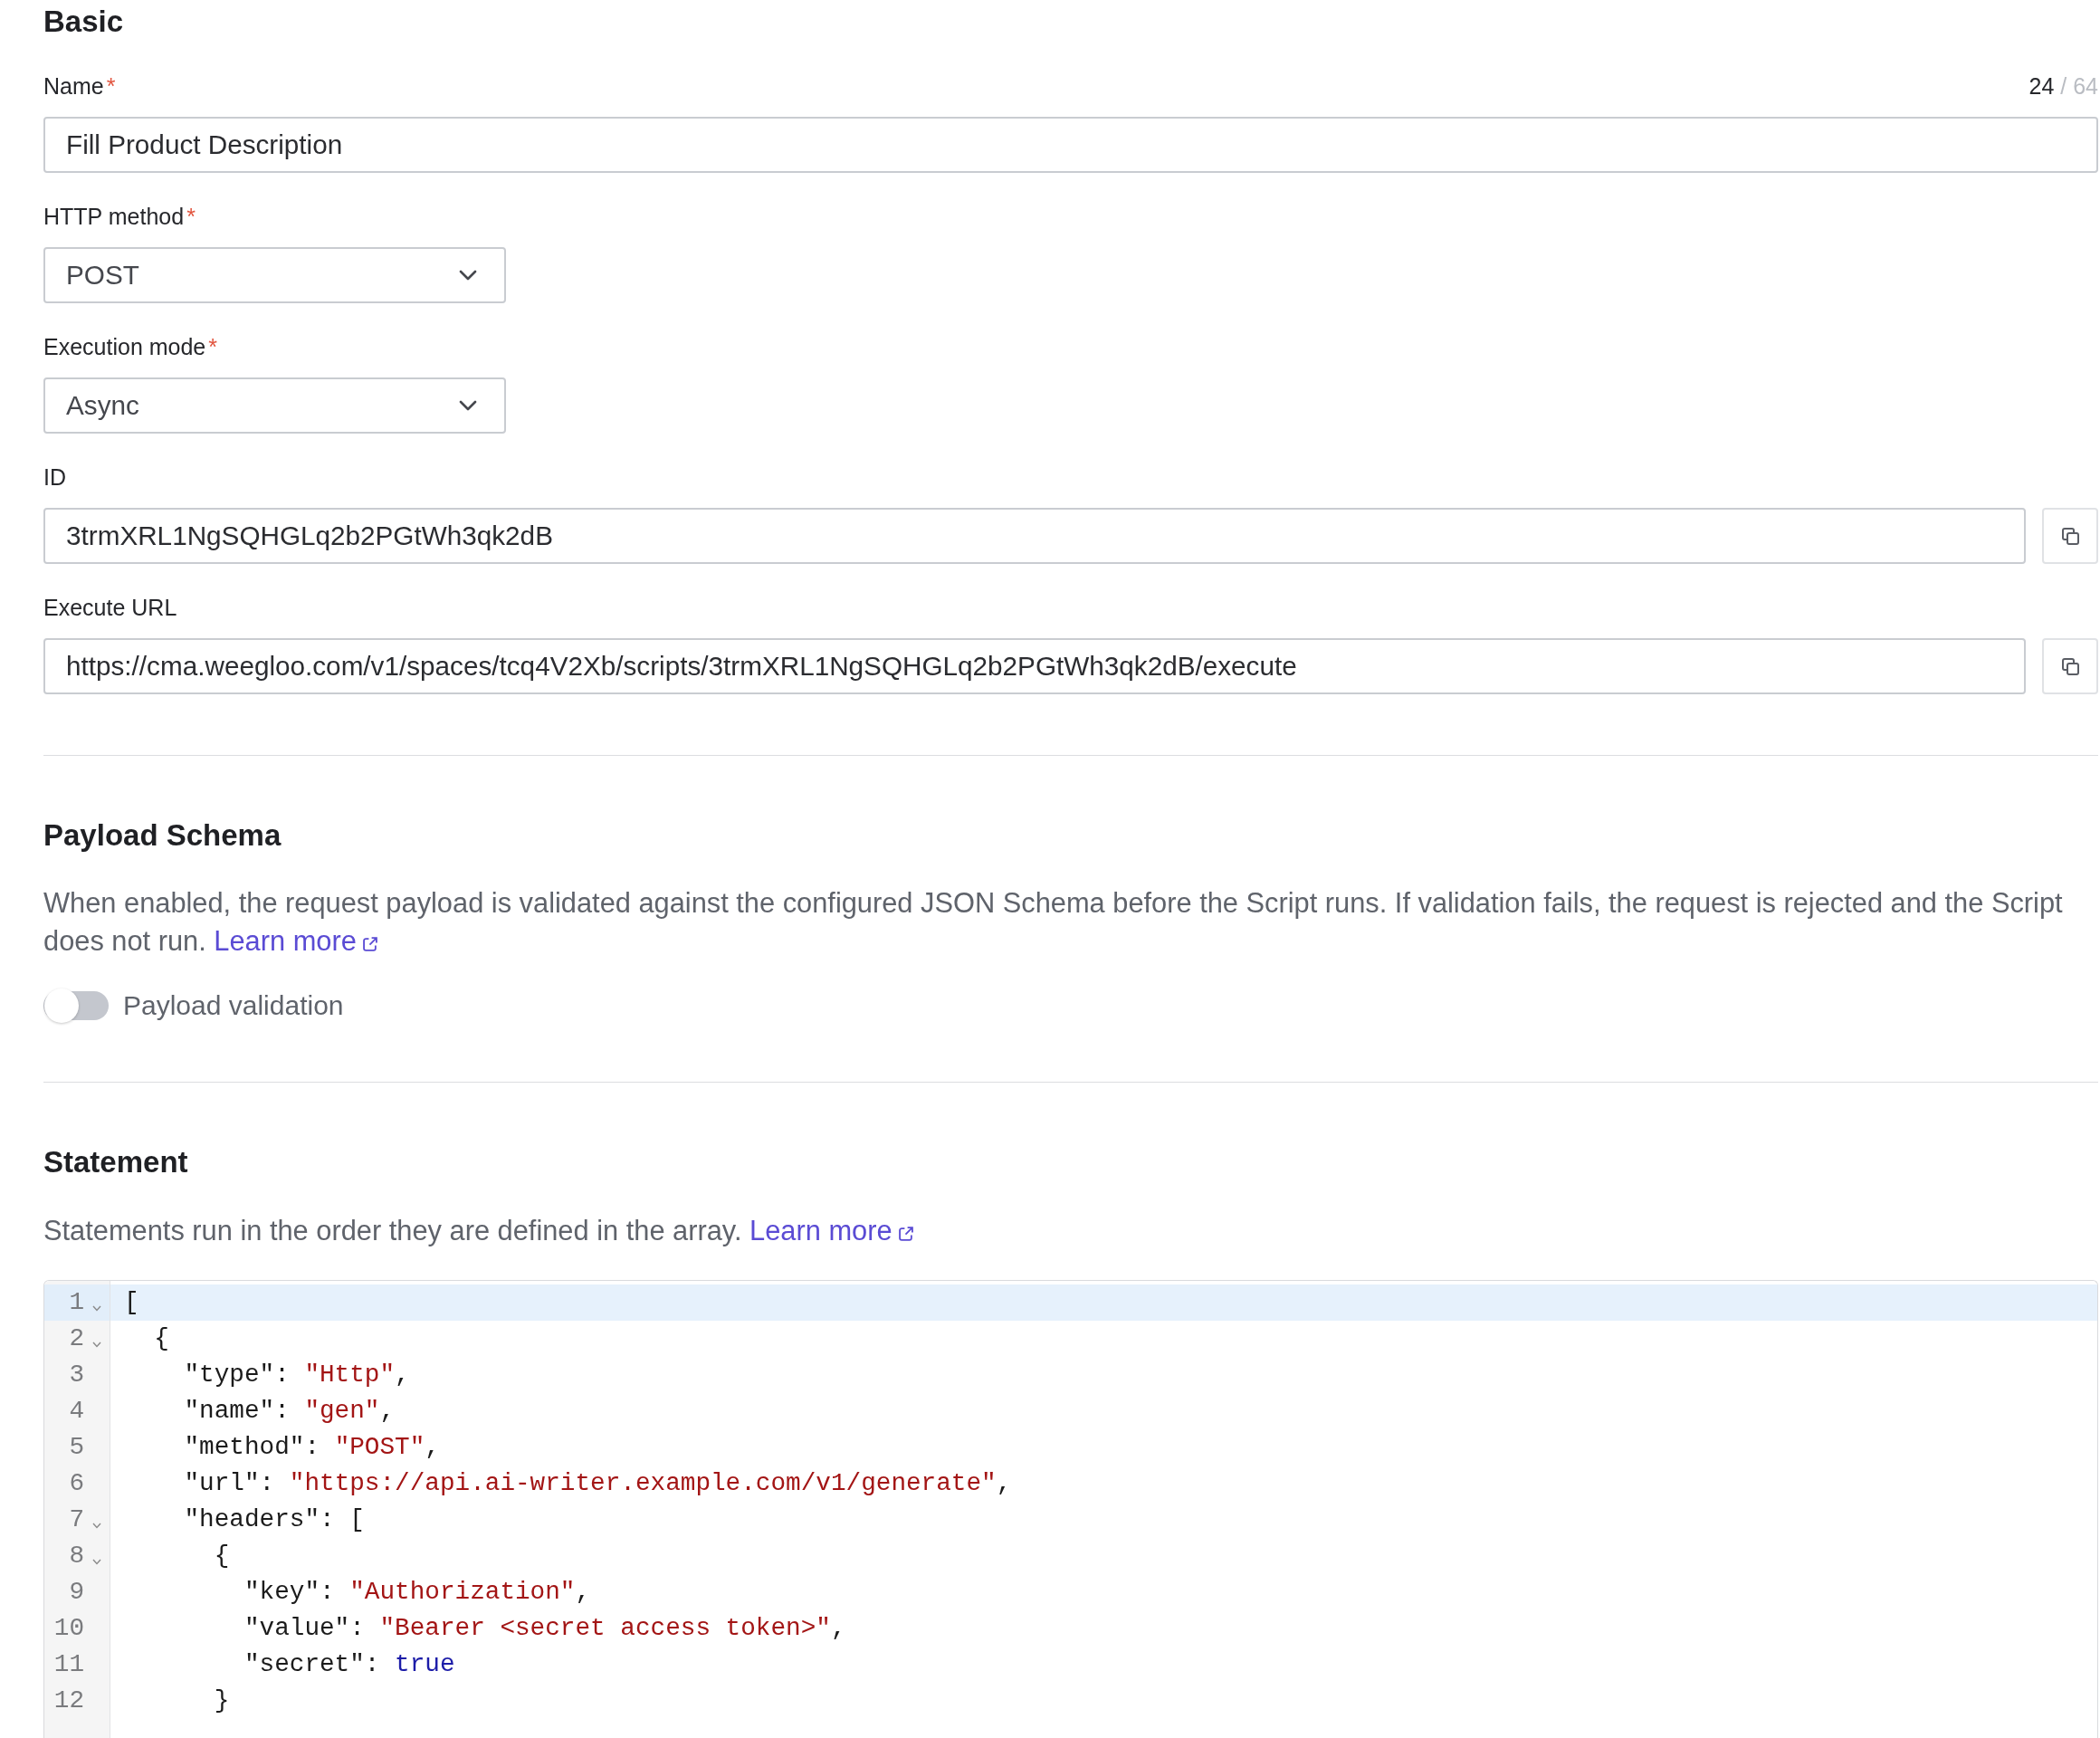 The width and height of the screenshot is (2100, 1738). Describe the element at coordinates (1034, 666) in the screenshot. I see `text-field: https://cma.weegloo.com/v1/spaces/tcq4V2Xb/scripts/3trmXRL1NgSQHGLq2b2PGtWh3qk2dB/execute` at that location.